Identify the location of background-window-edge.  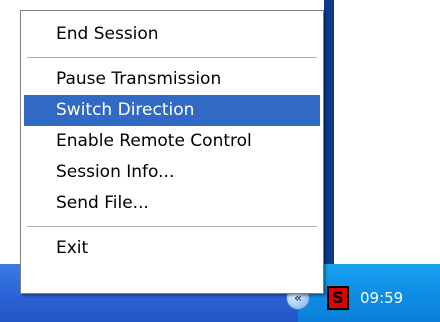
(329, 132).